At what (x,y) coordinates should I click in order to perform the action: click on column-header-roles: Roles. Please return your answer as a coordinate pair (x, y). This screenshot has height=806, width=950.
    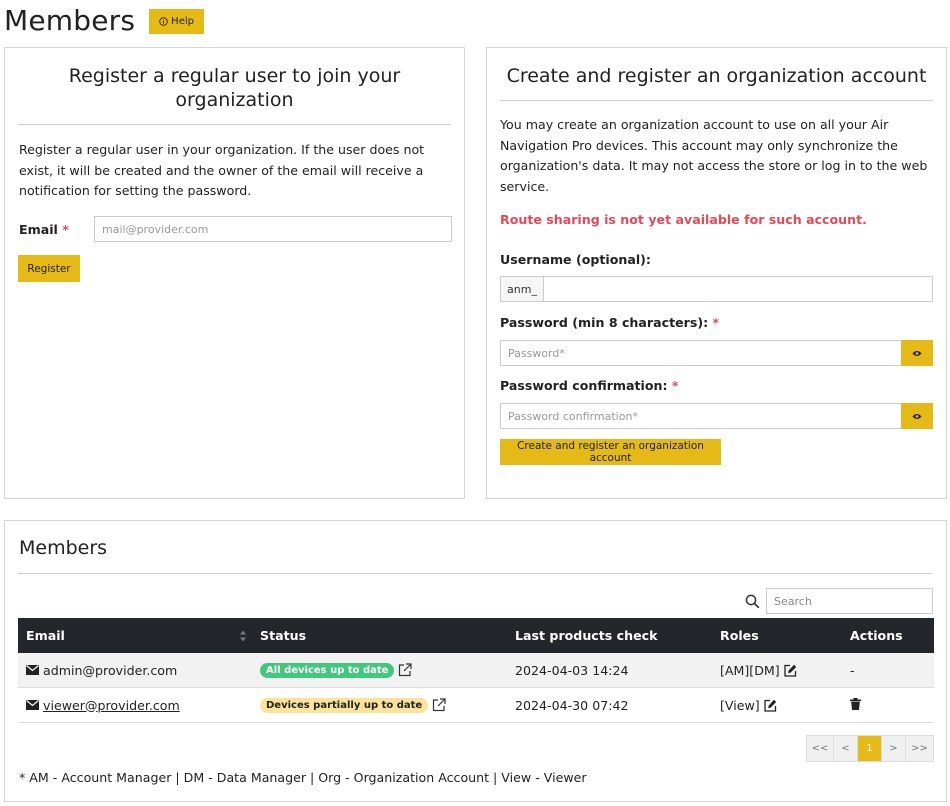
    Looking at the image, I should click on (739, 635).